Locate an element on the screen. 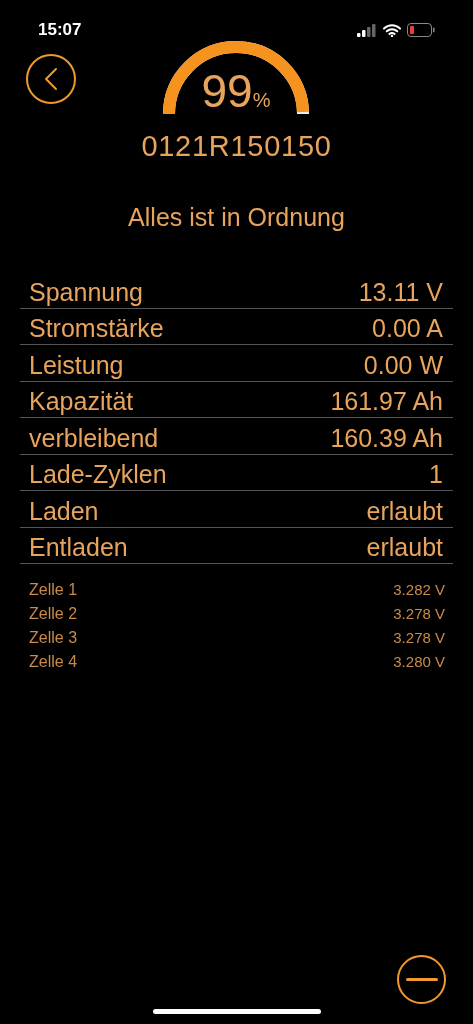 The height and width of the screenshot is (1024, 473). reading-label: Kapazität is located at coordinates (81, 401).